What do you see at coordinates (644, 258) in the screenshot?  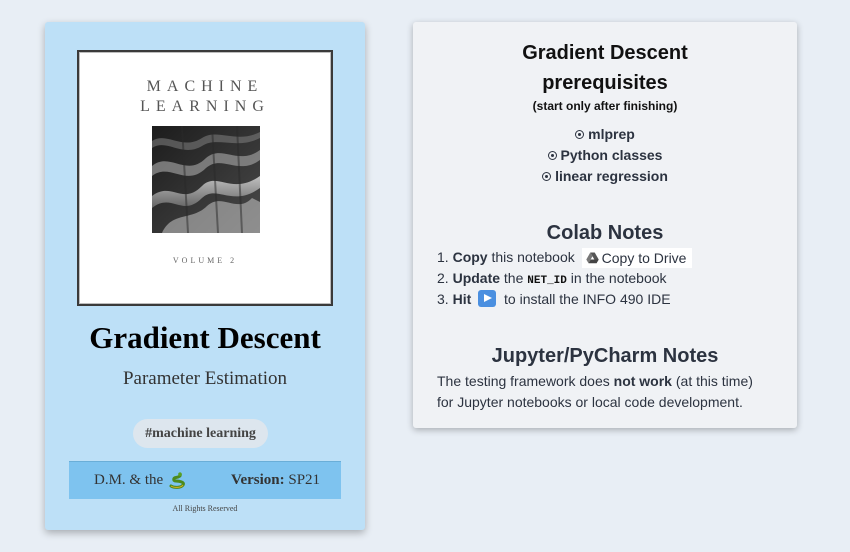 I see `copy-to-drive-label: Copy to Drive` at bounding box center [644, 258].